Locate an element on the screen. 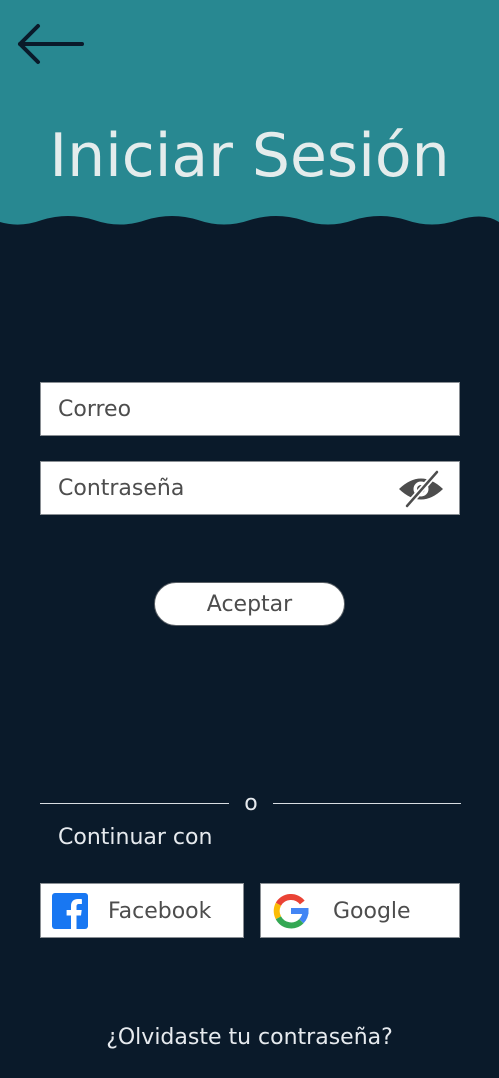 This screenshot has width=499, height=1078. forgot-password-link: ¿Olvidaste tu contraseña? is located at coordinates (249, 1038).